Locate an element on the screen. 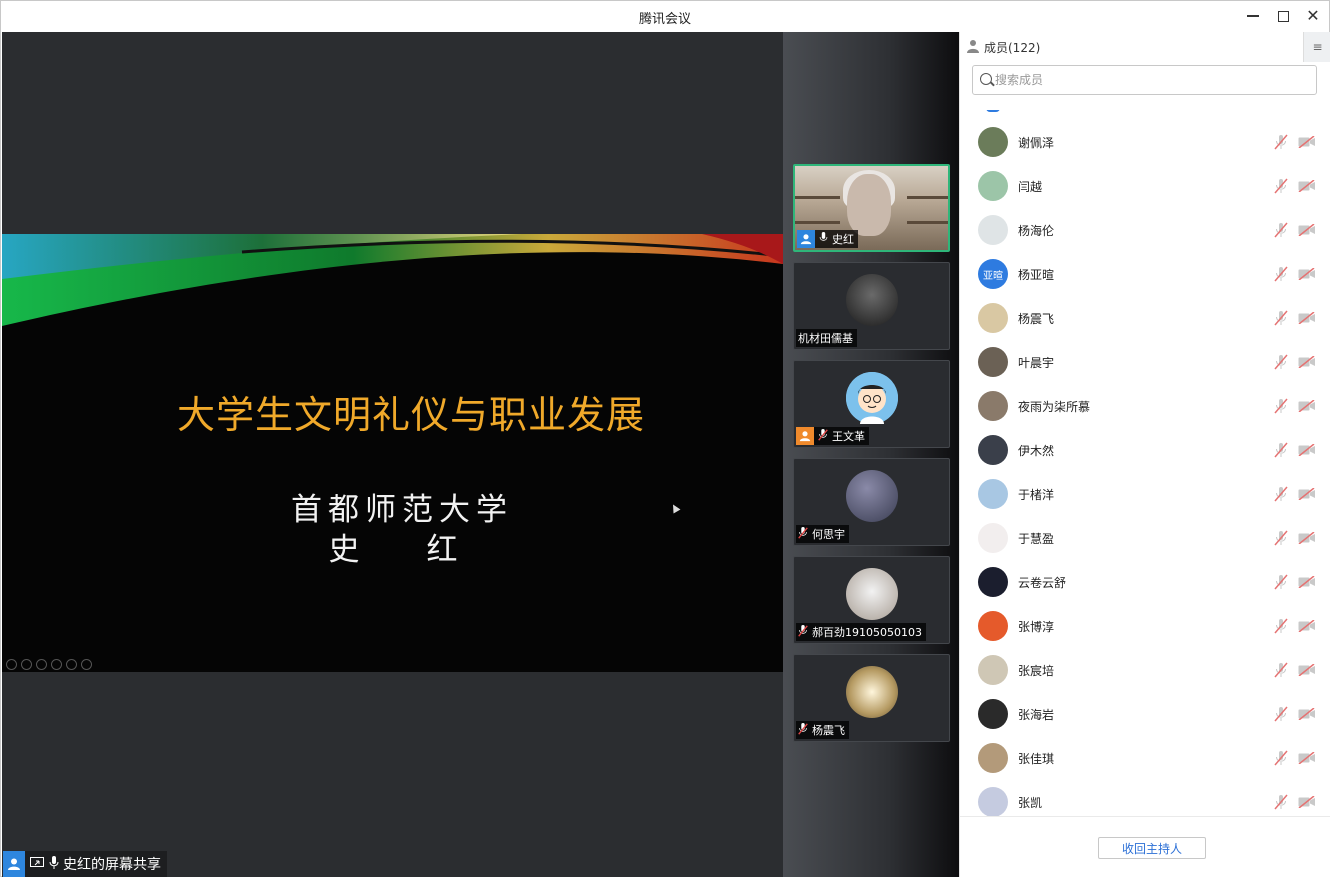 This screenshot has height=877, width=1330. member-row: 张凯 is located at coordinates (1145, 798).